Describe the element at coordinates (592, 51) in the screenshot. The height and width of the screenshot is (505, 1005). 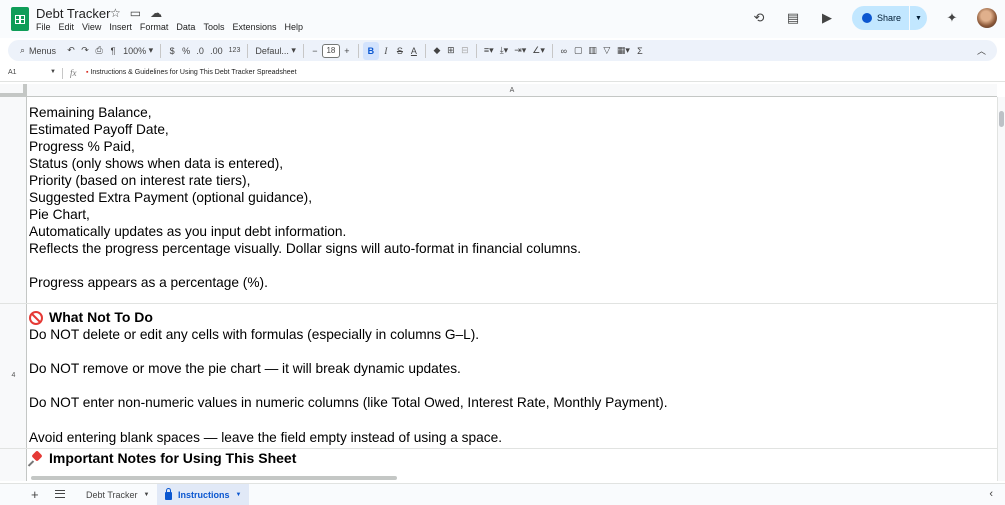
I see `insert-chart-icon: ▥` at that location.